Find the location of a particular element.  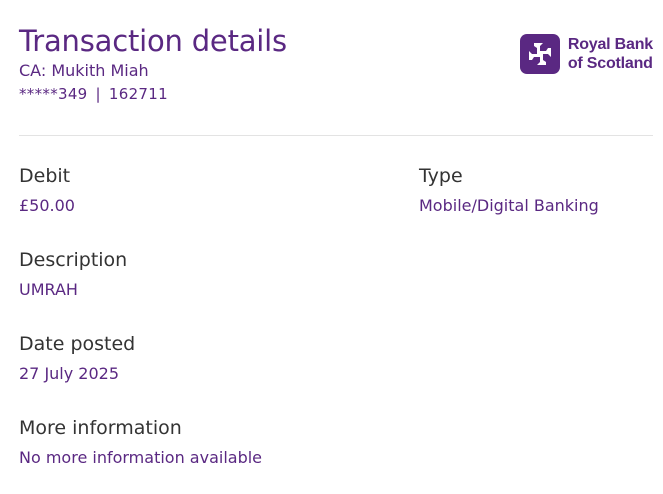

brand-line-1: Royal Bank is located at coordinates (610, 44).